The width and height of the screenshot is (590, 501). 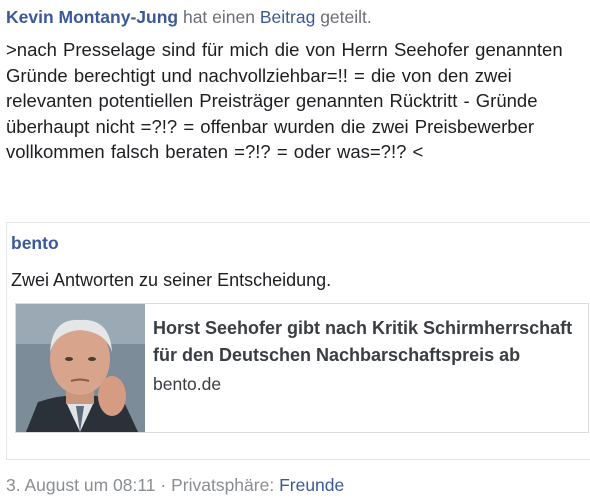 What do you see at coordinates (223, 485) in the screenshot?
I see `privacy-label: Privatsphäre:` at bounding box center [223, 485].